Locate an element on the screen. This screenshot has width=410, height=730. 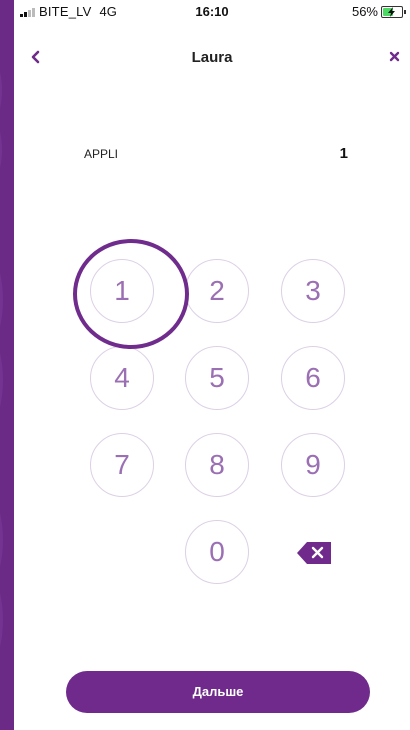
charging-bolt-icon is located at coordinates (391, 11).